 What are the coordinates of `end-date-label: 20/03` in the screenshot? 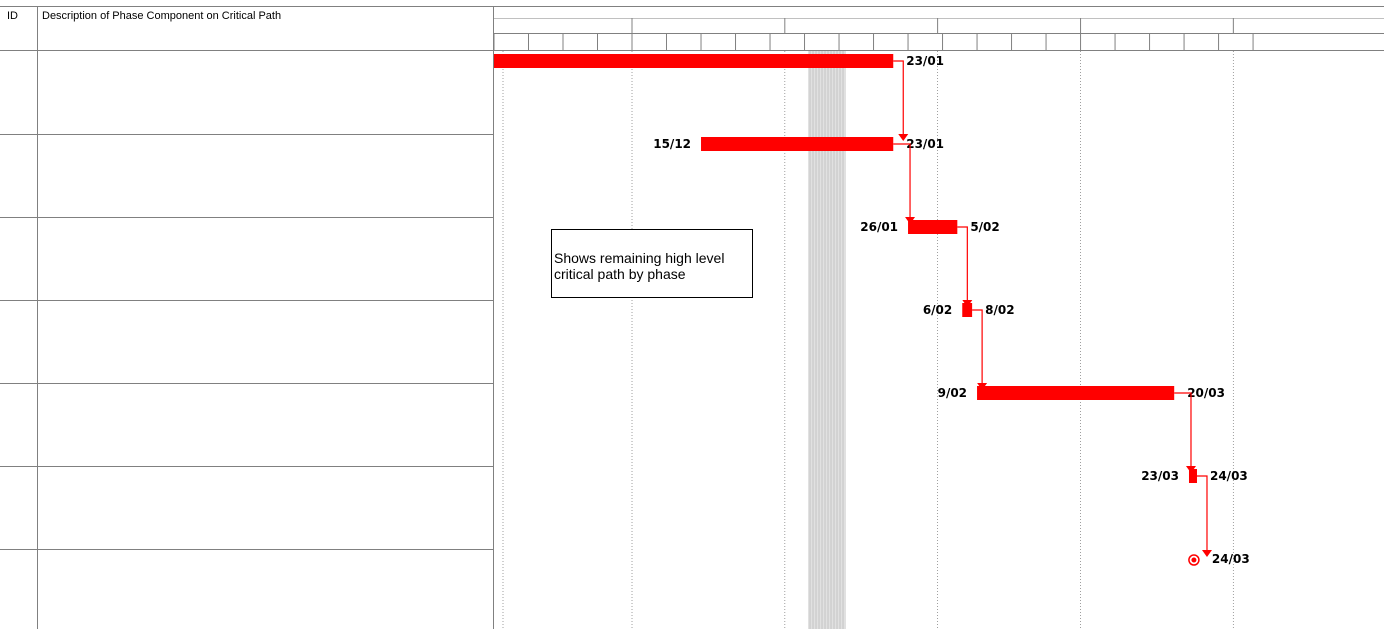 It's located at (1206, 393).